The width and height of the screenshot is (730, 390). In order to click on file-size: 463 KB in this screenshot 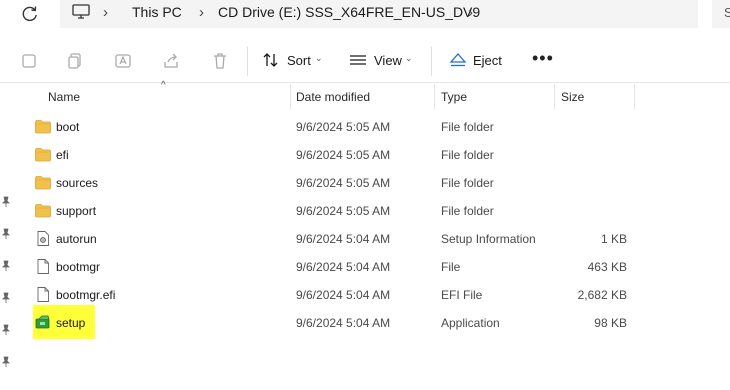, I will do `click(607, 267)`.